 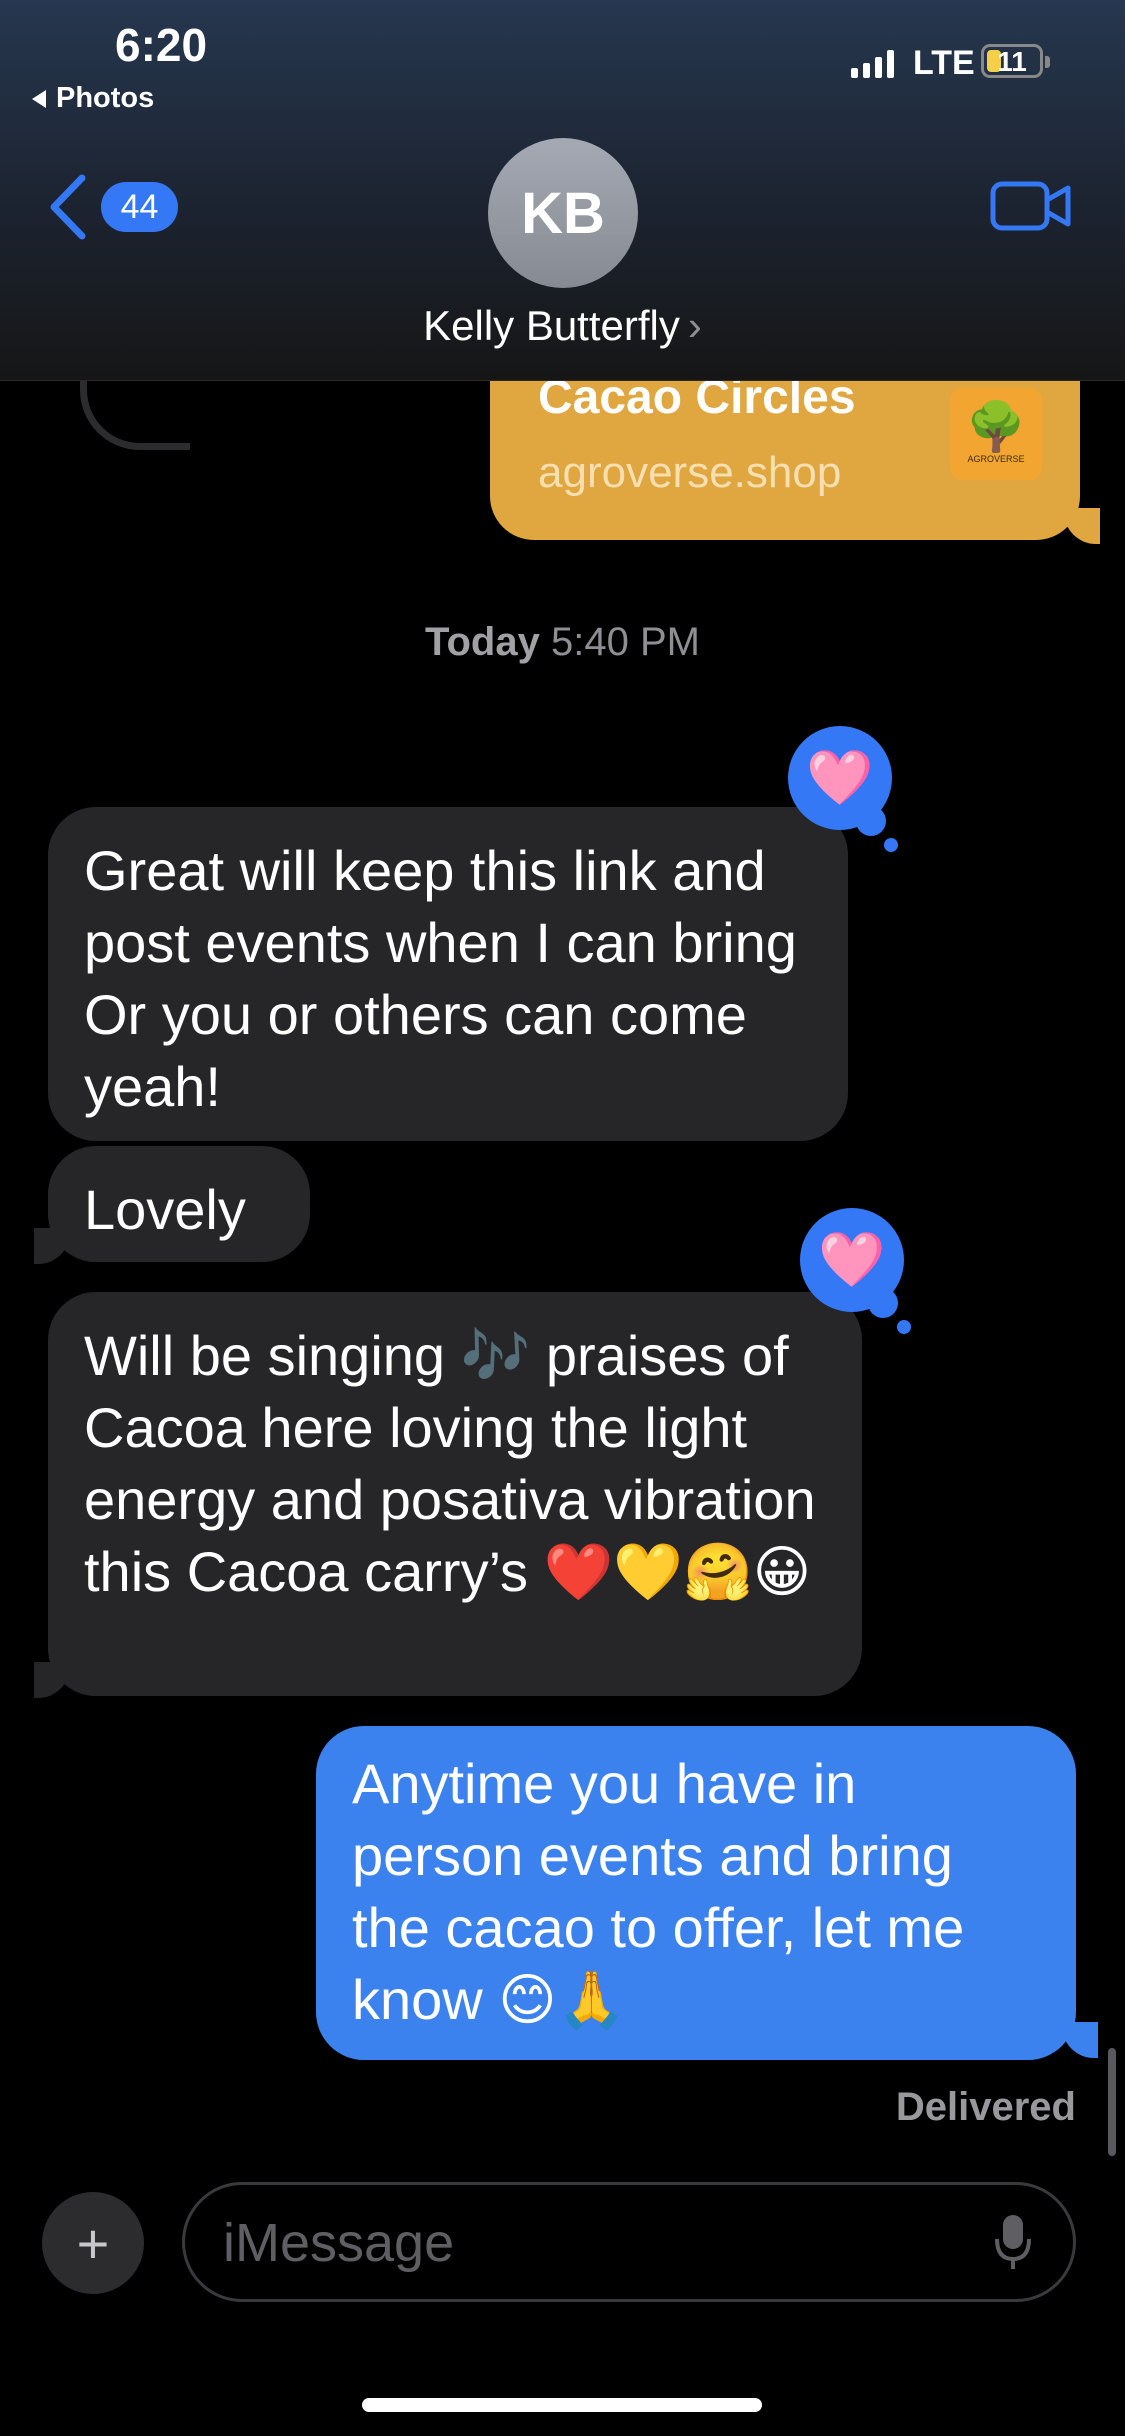 What do you see at coordinates (944, 63) in the screenshot?
I see `network-type: LTE` at bounding box center [944, 63].